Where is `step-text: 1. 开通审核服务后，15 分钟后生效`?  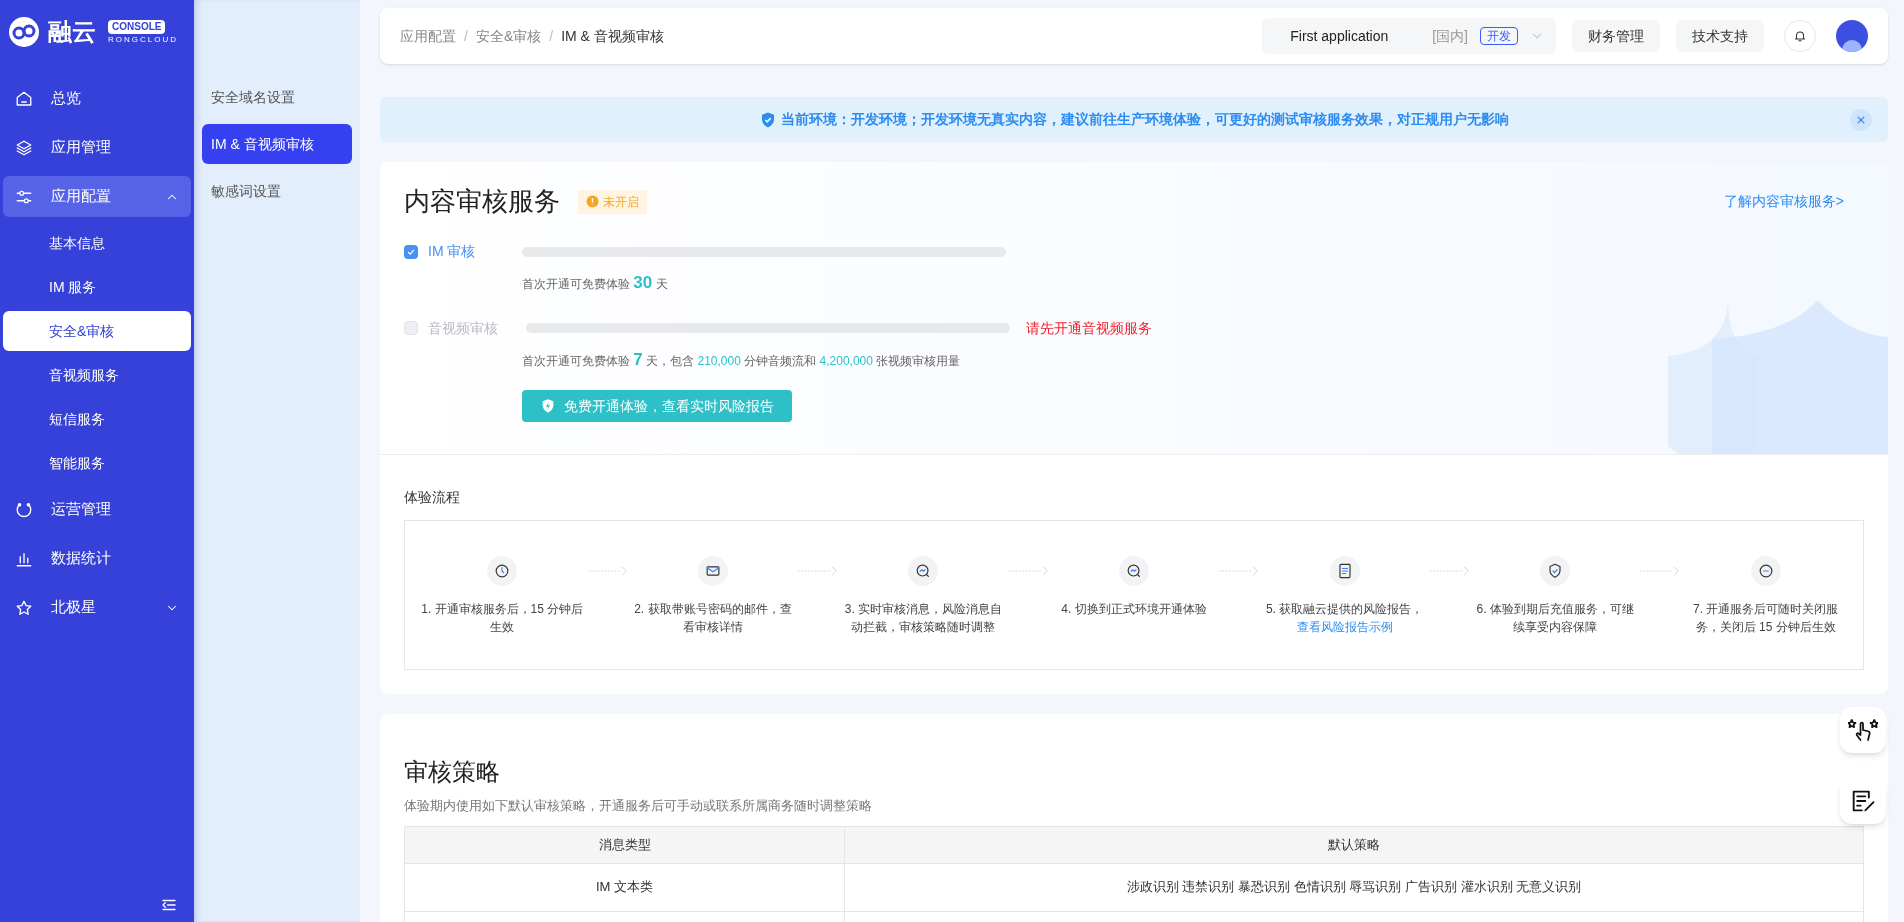
step-text: 1. 开通审核服务后，15 分钟后生效 is located at coordinates (502, 618).